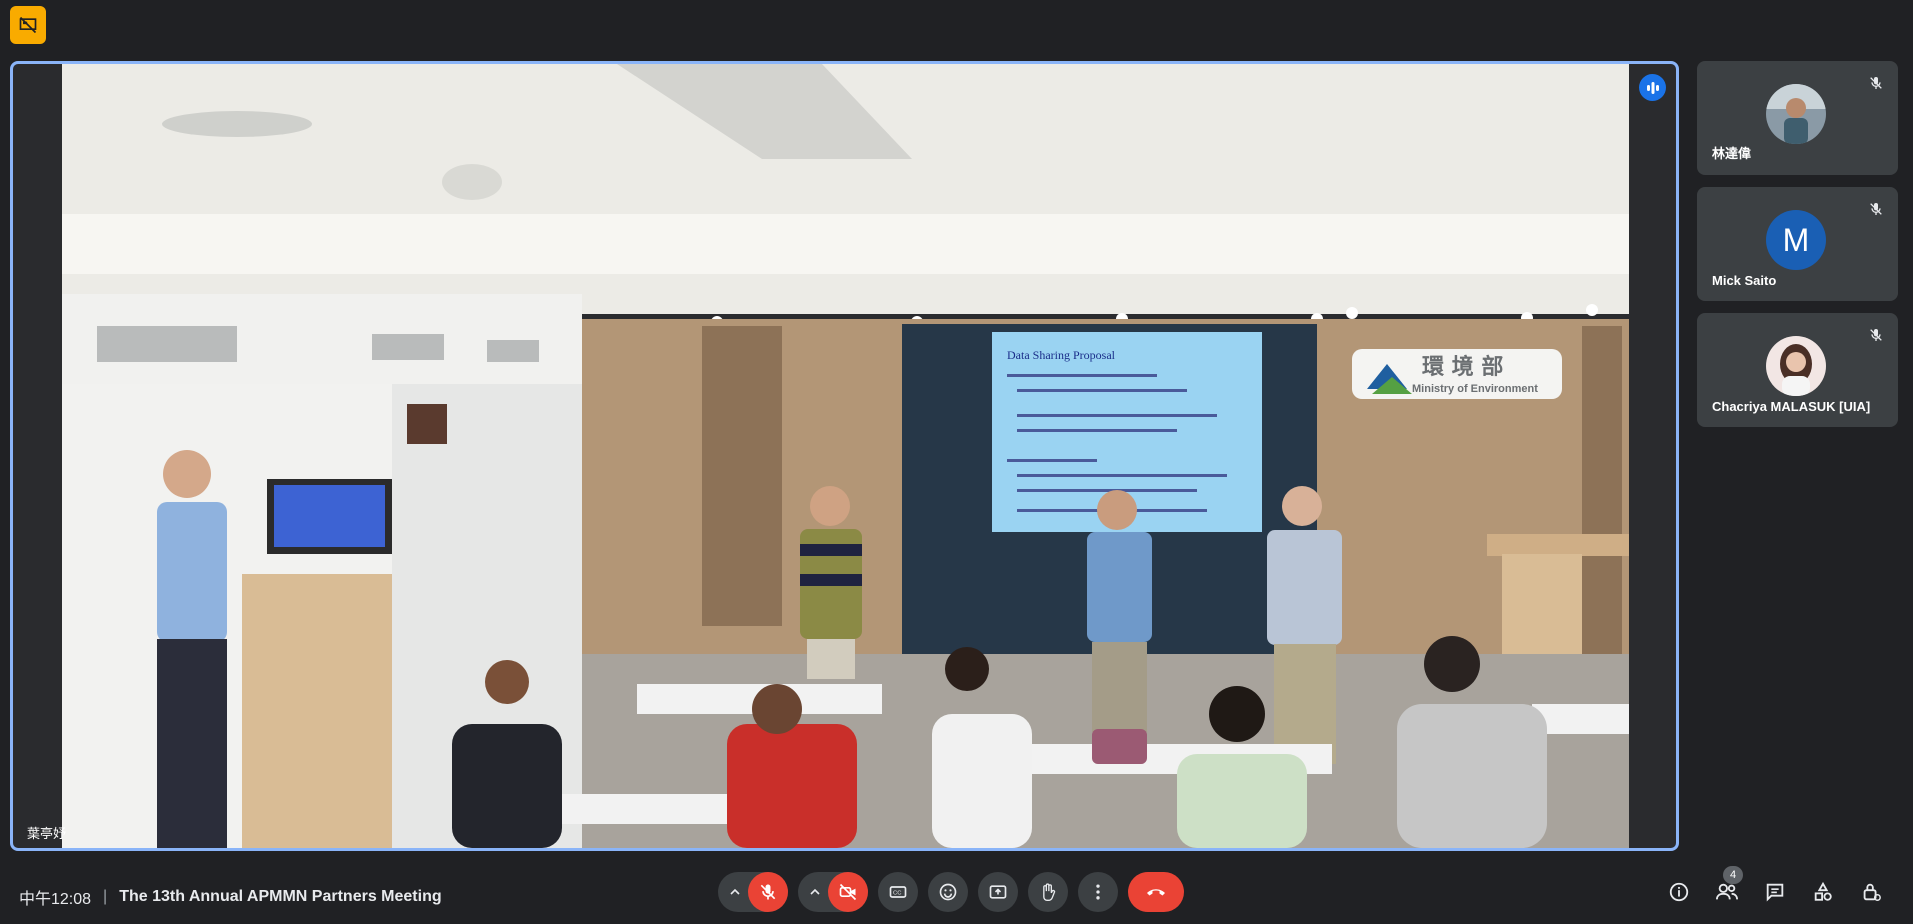 This screenshot has height=924, width=1913. I want to click on sign-text-cn: 環 境 部, so click(1462, 367).